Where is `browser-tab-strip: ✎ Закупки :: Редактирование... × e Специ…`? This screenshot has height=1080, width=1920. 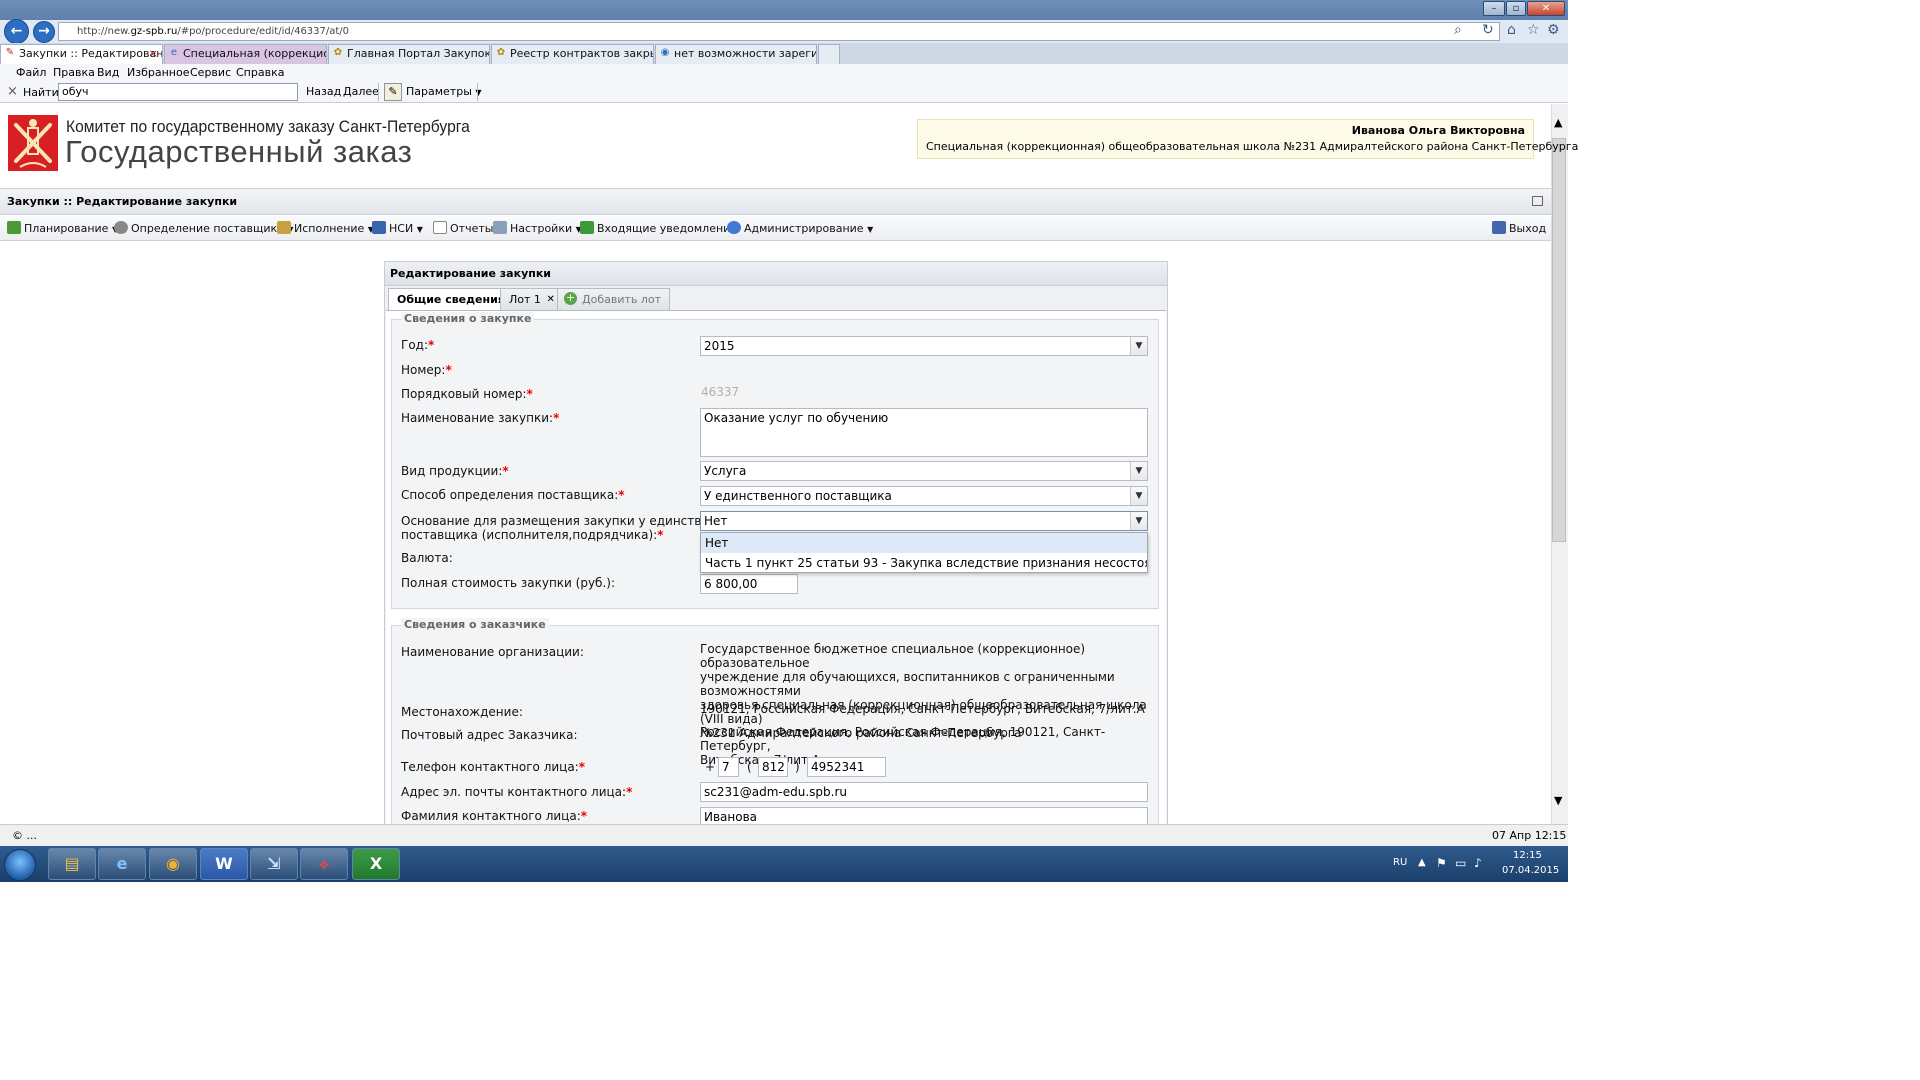
browser-tab-strip: ✎ Закупки :: Редактирование... × e Специ… is located at coordinates (784, 53).